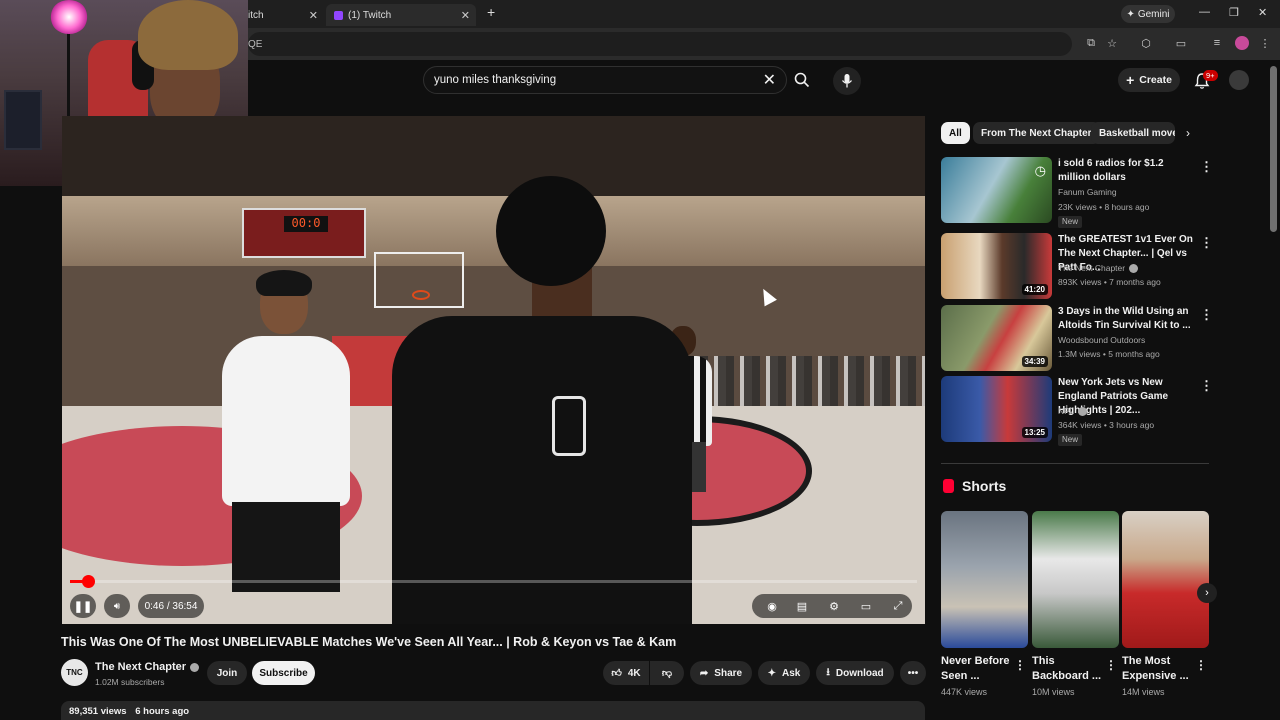 This screenshot has height=720, width=1280. Describe the element at coordinates (898, 606) in the screenshot. I see `fullscreen-icon: ⤢` at that location.